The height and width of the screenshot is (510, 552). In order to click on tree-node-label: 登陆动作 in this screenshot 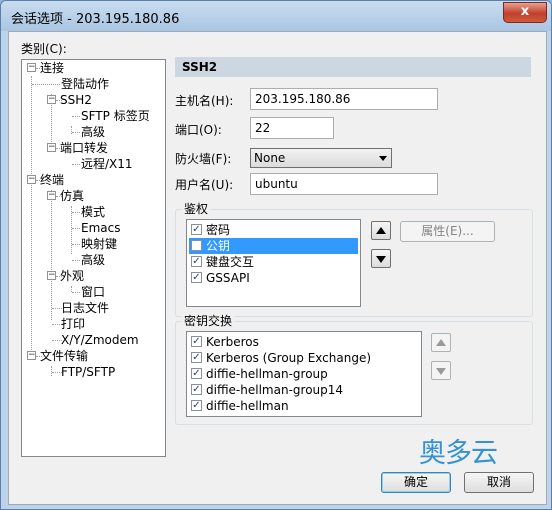, I will do `click(85, 84)`.